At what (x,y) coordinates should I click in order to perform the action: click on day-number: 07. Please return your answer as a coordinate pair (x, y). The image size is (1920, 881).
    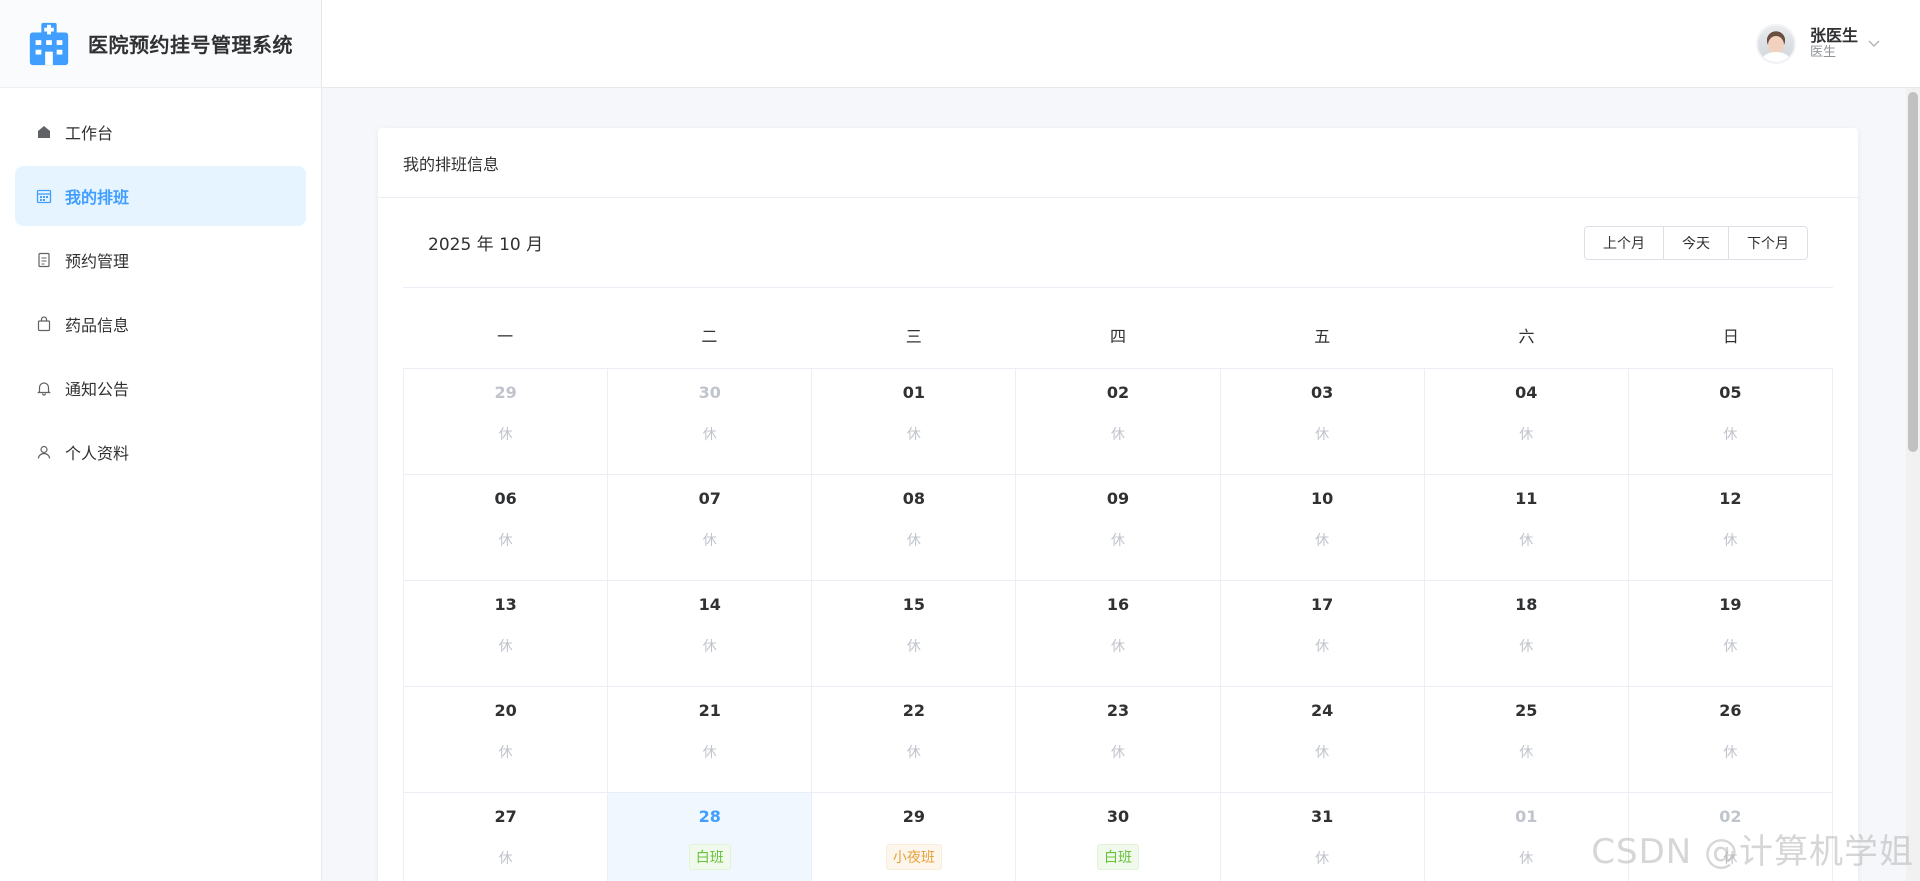
    Looking at the image, I should click on (709, 498).